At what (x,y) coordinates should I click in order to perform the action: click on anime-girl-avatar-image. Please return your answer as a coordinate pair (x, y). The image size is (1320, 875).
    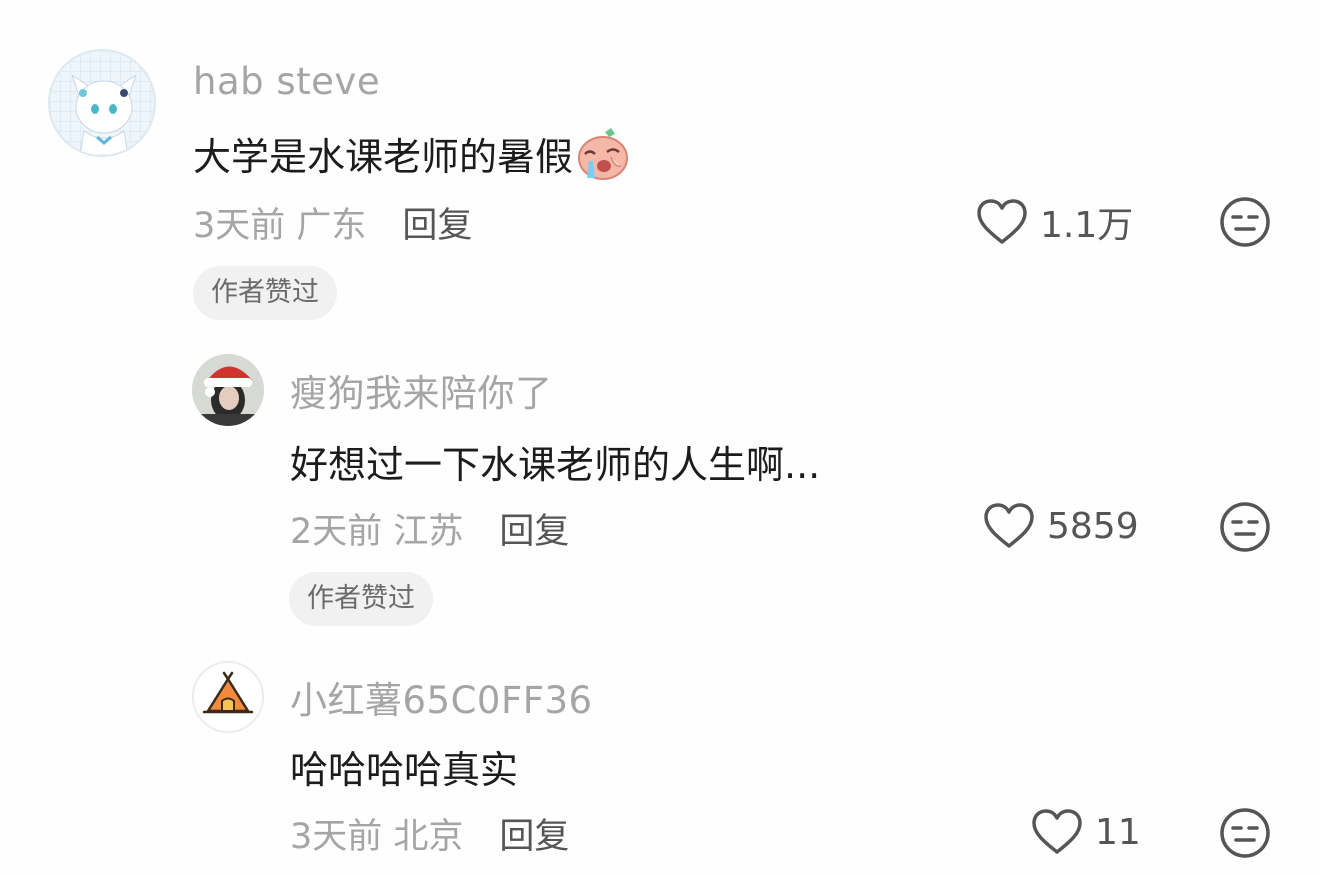
    Looking at the image, I should click on (102, 103).